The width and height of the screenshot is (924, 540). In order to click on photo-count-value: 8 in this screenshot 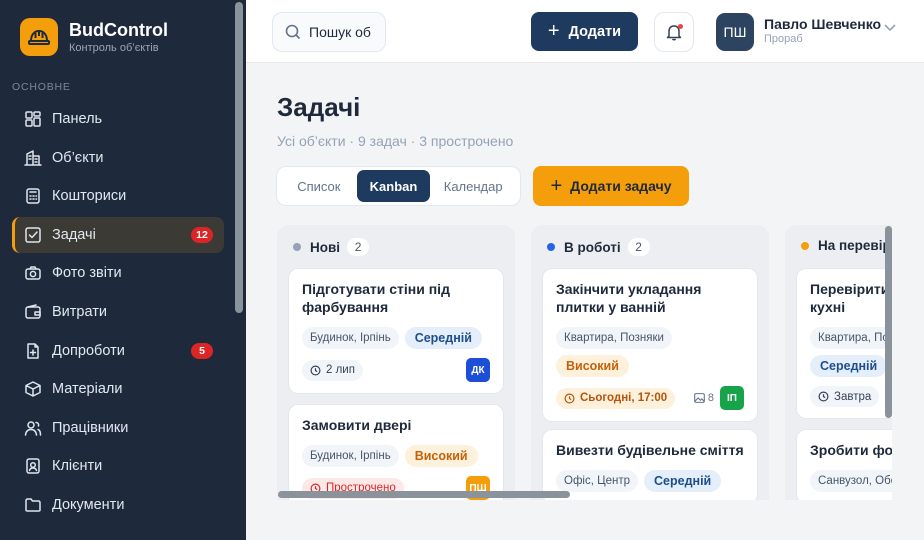, I will do `click(710, 398)`.